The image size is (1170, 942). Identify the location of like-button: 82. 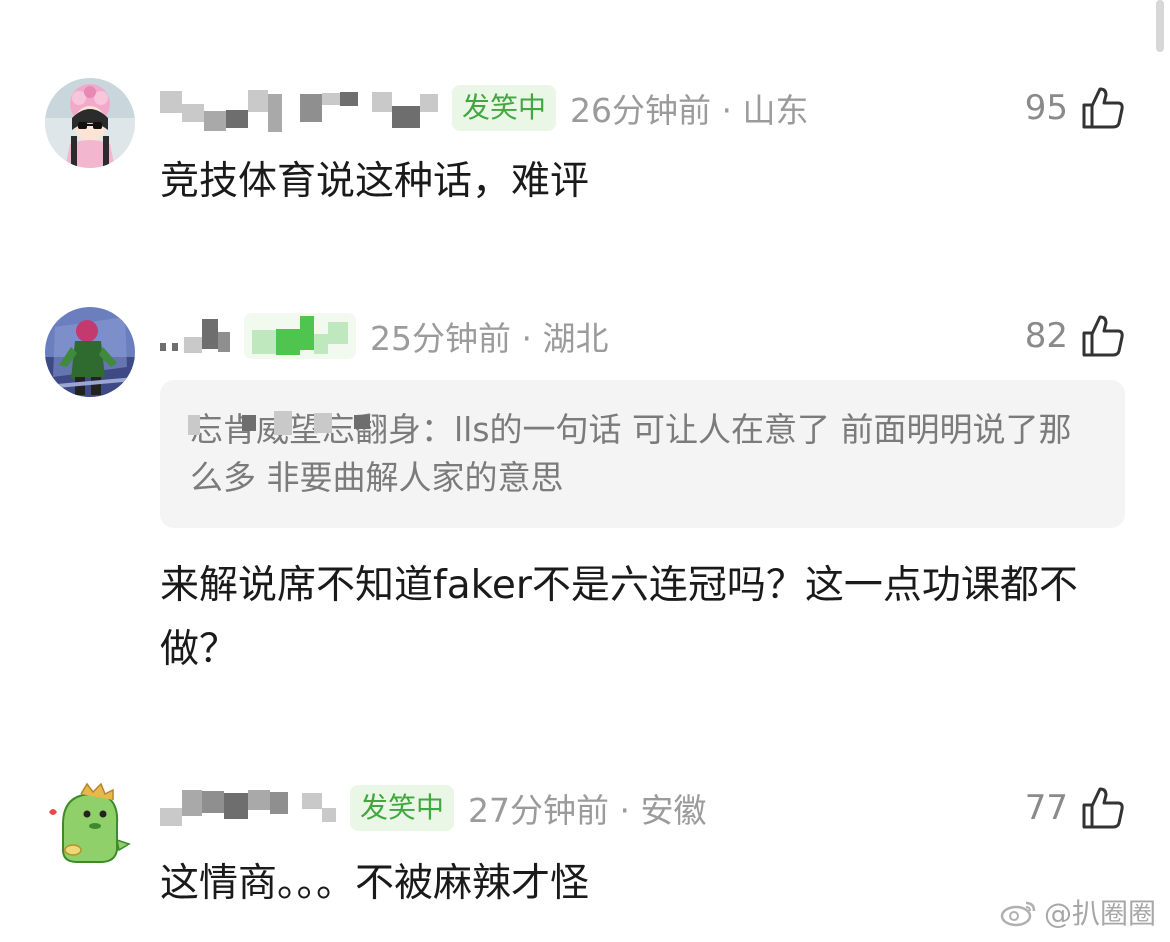
(1075, 336).